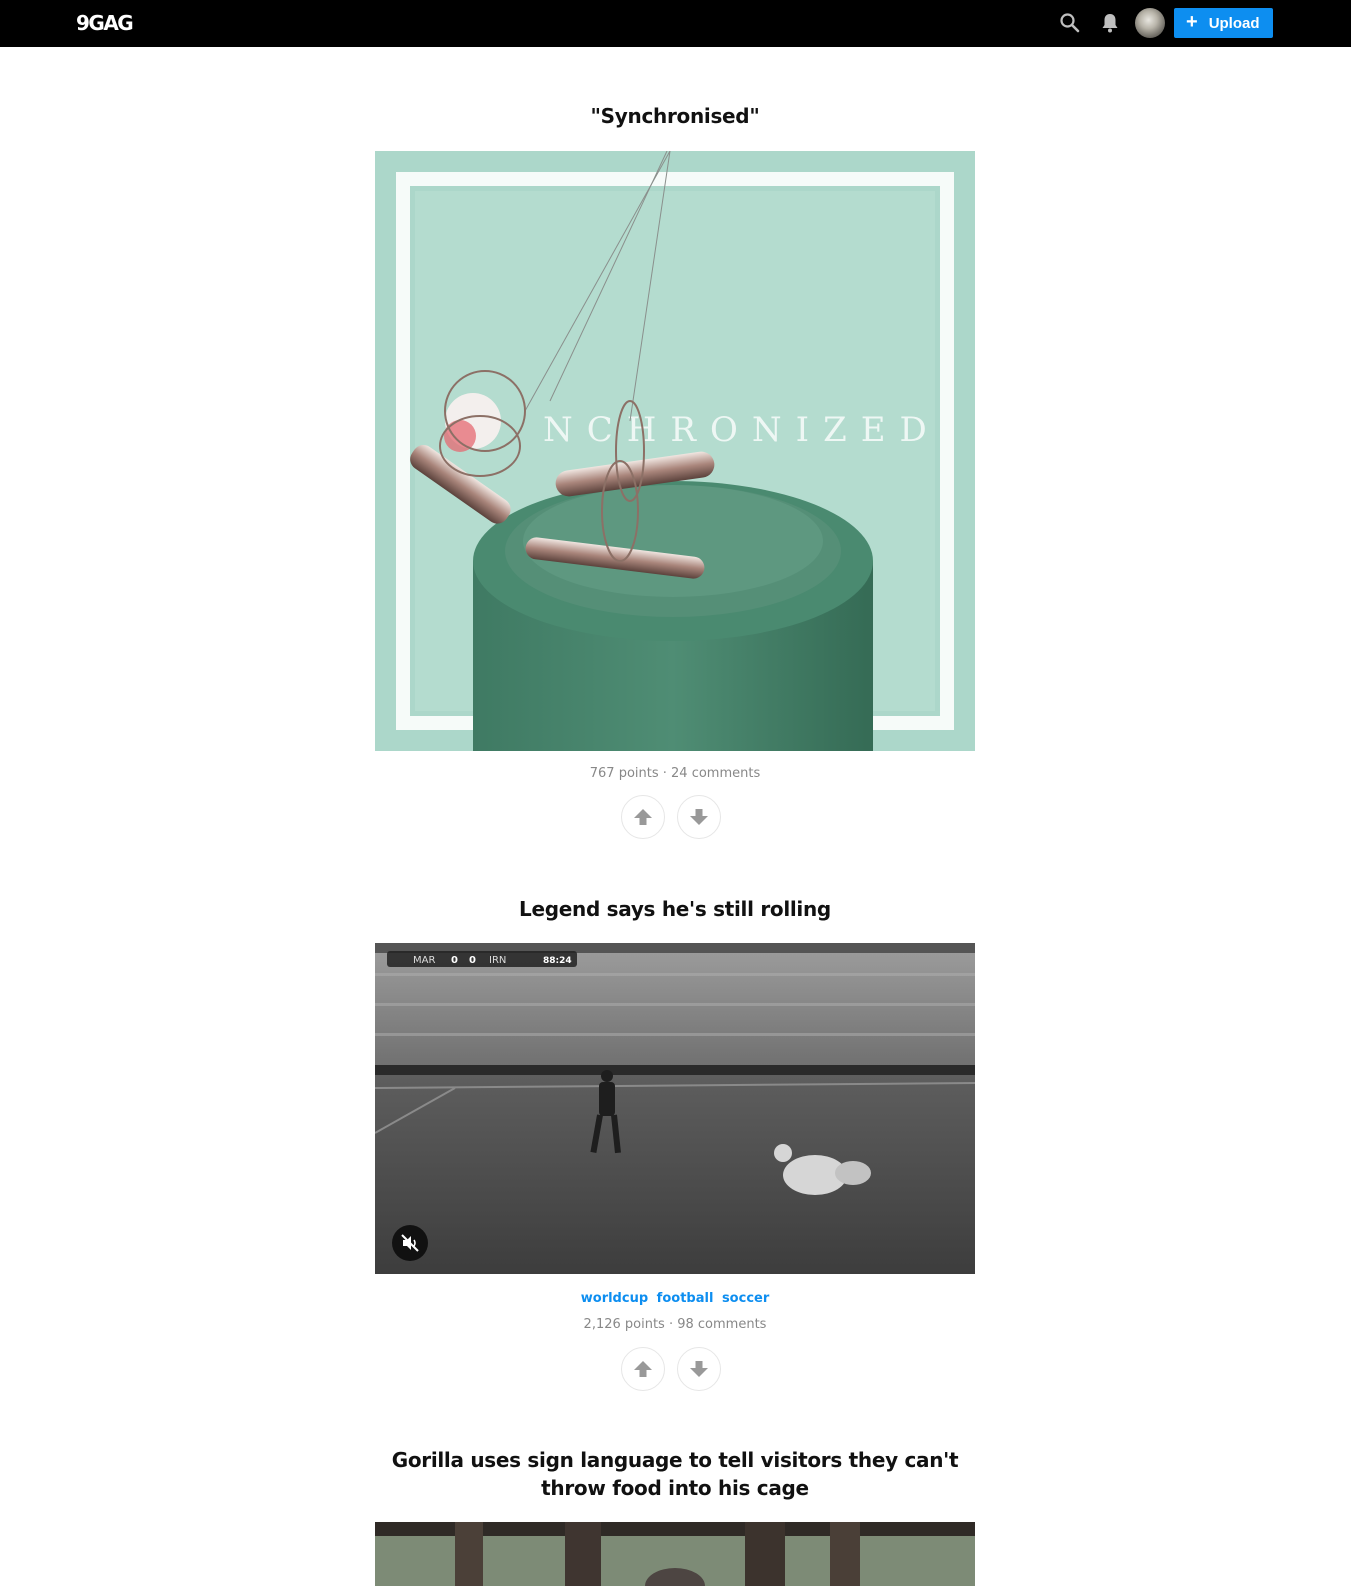  What do you see at coordinates (721, 1324) in the screenshot?
I see `comments-link: 98 comments` at bounding box center [721, 1324].